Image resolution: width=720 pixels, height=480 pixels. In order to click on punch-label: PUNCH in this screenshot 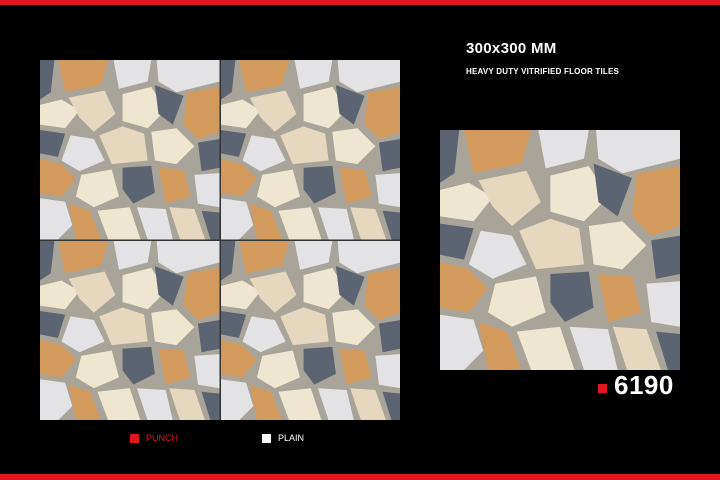, I will do `click(162, 438)`.